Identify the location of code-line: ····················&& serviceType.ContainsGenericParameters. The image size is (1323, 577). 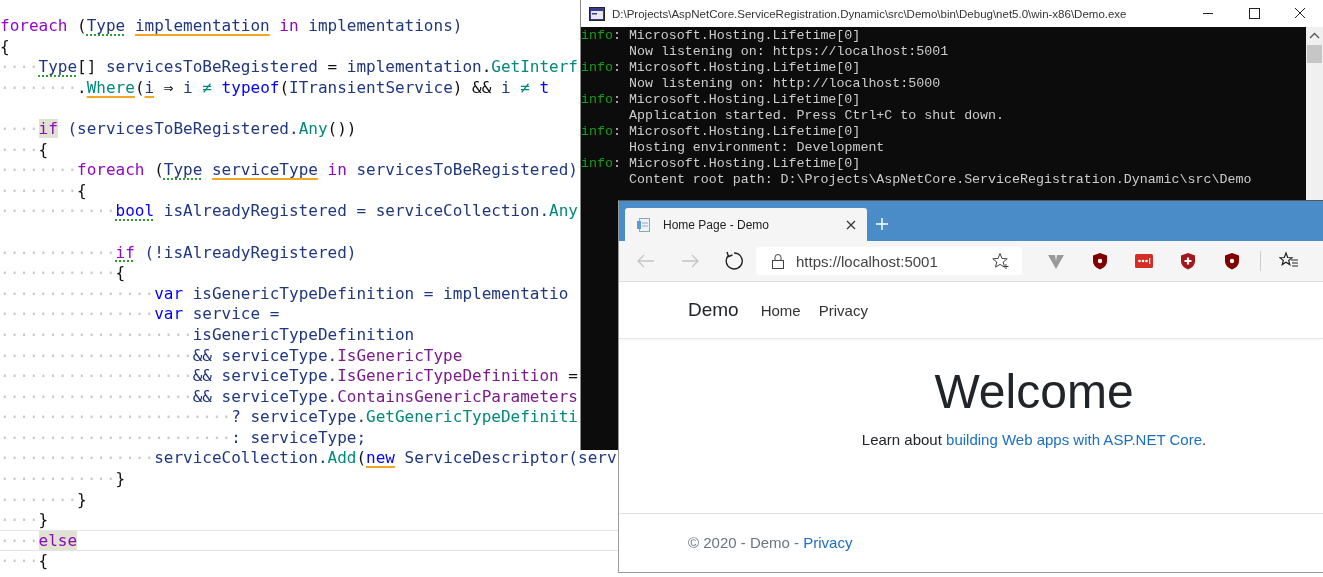
(289, 397).